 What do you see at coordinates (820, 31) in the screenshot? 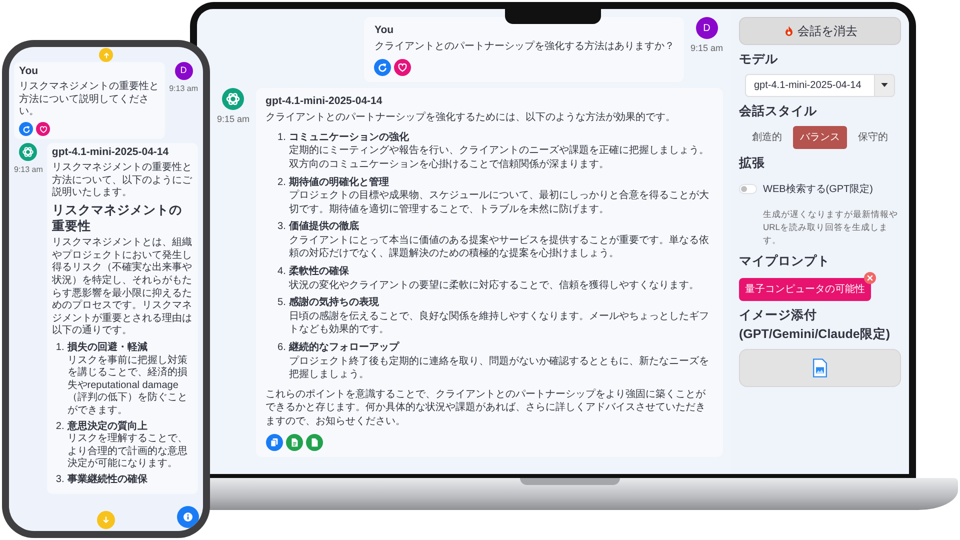
I see `clear-chat-button: 会話を消去` at bounding box center [820, 31].